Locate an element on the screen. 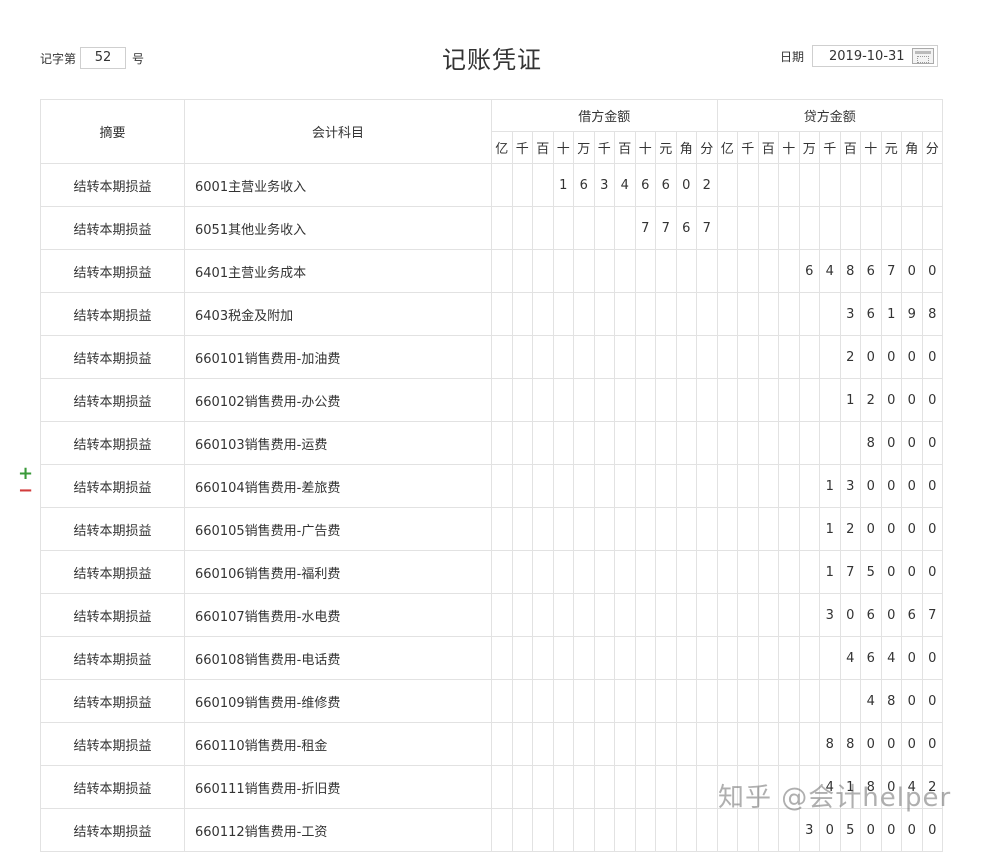  credit-digit-cell: 6 is located at coordinates (871, 271).